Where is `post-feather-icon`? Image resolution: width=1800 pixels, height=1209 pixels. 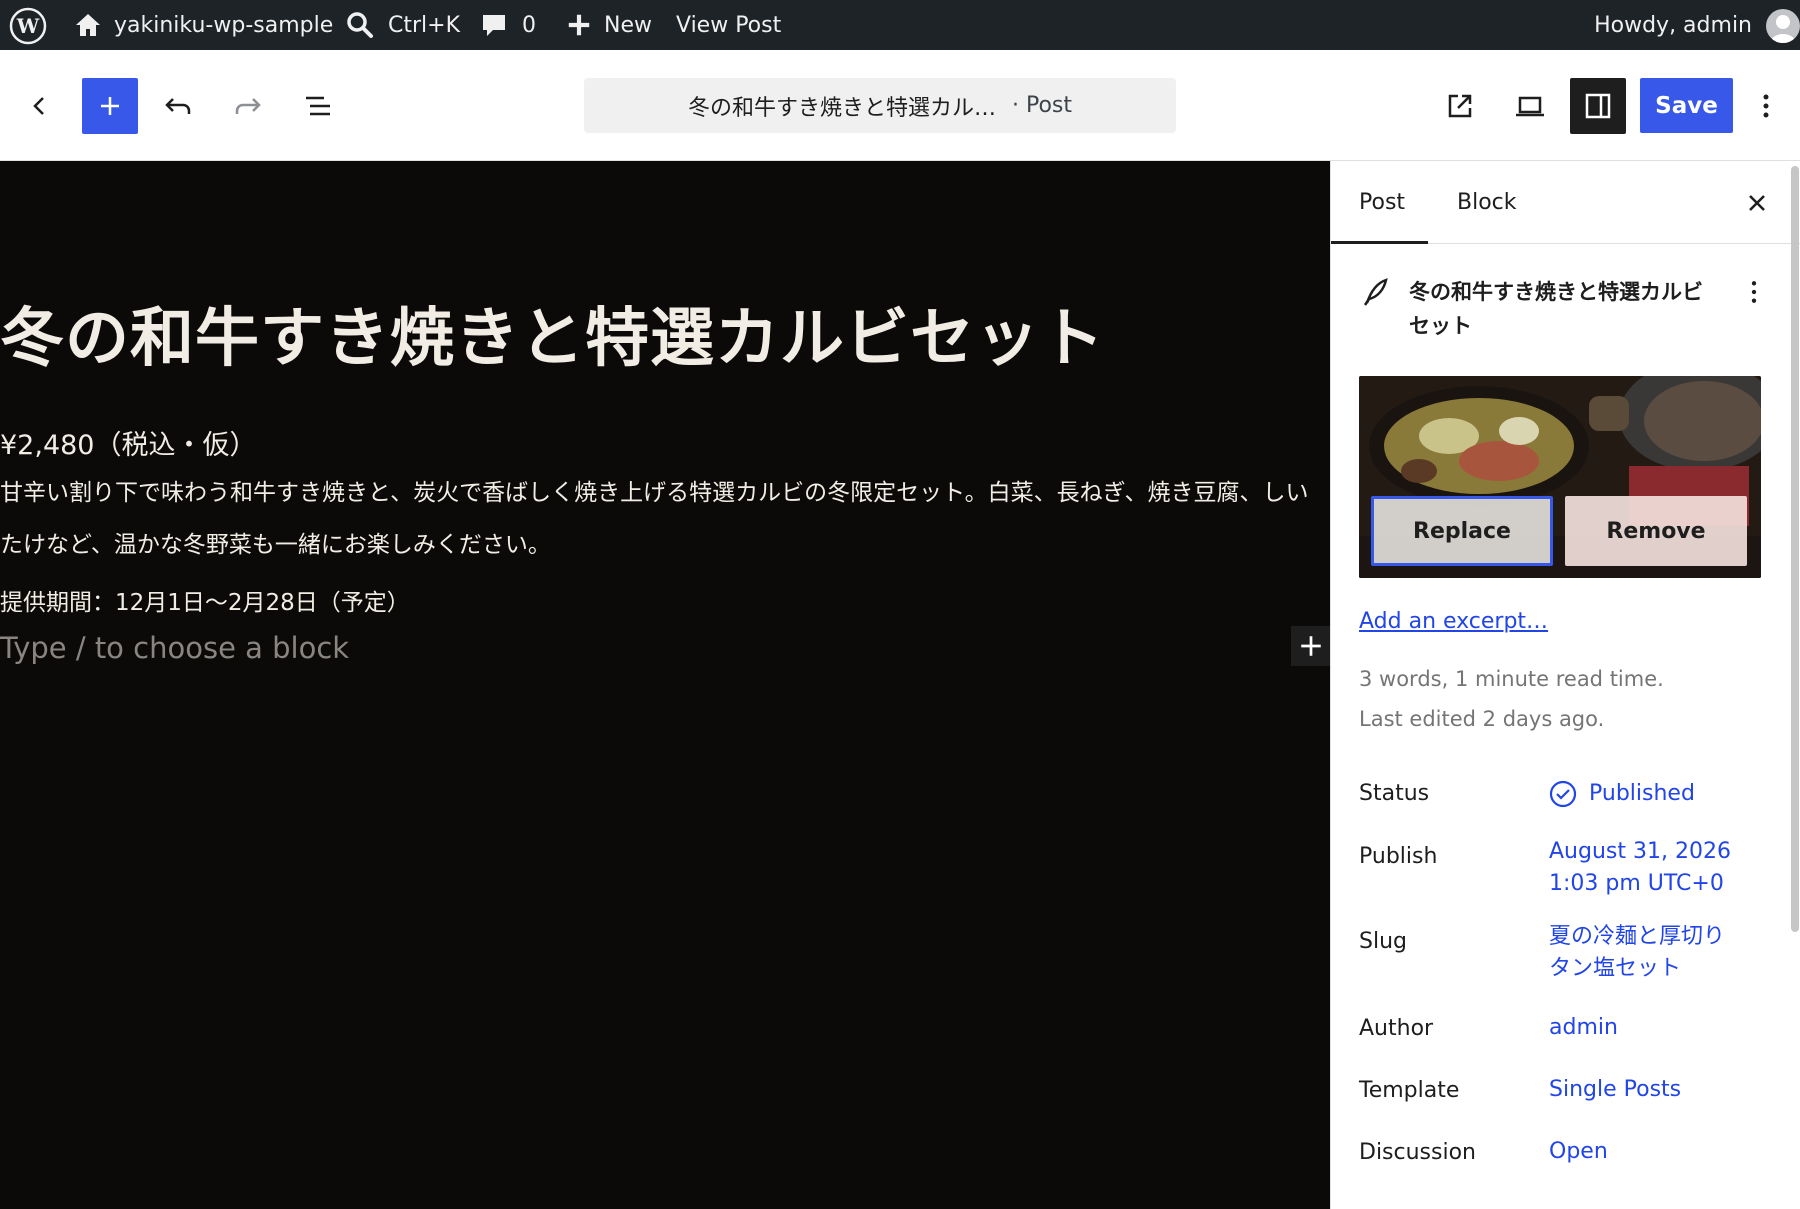 post-feather-icon is located at coordinates (1376, 292).